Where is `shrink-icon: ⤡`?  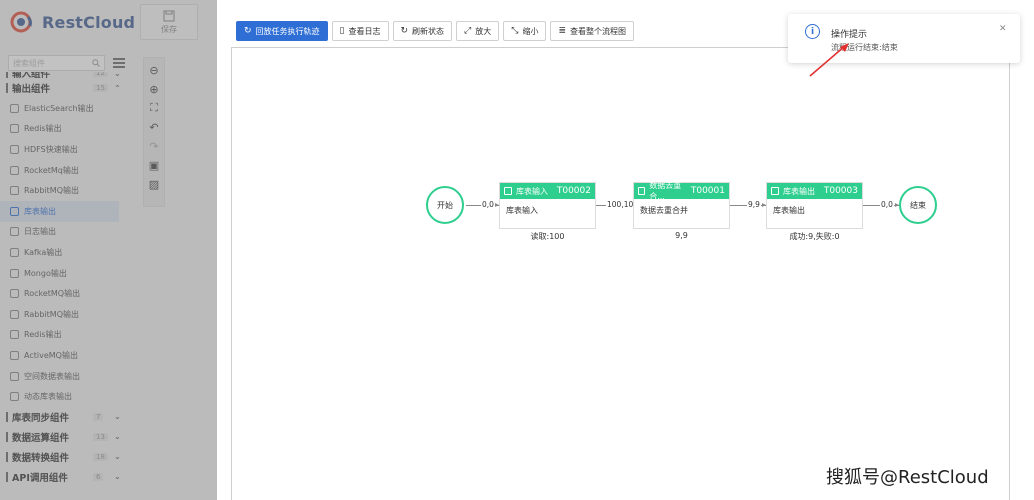
shrink-icon: ⤡ is located at coordinates (515, 31).